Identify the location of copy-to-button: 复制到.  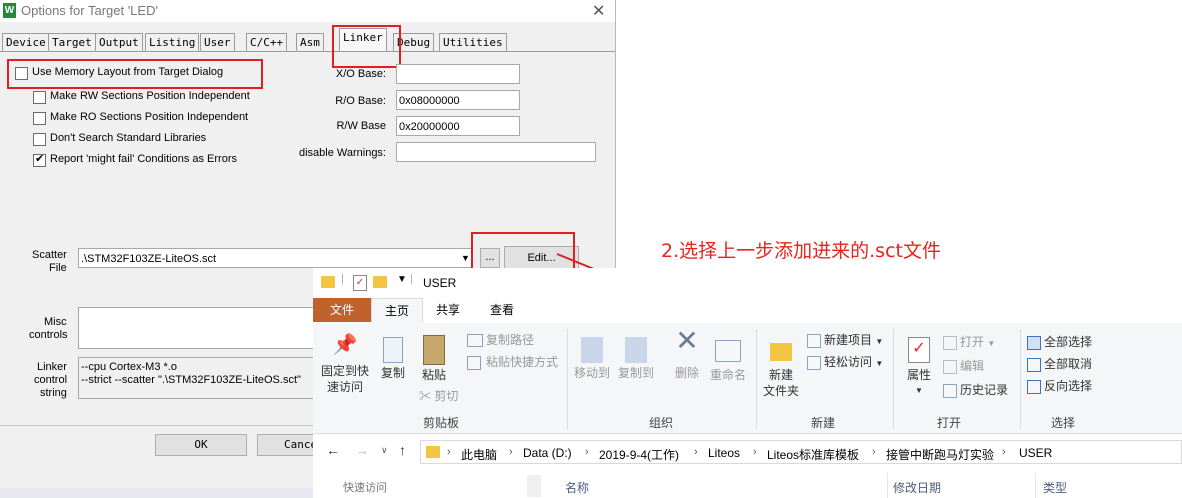
(636, 359).